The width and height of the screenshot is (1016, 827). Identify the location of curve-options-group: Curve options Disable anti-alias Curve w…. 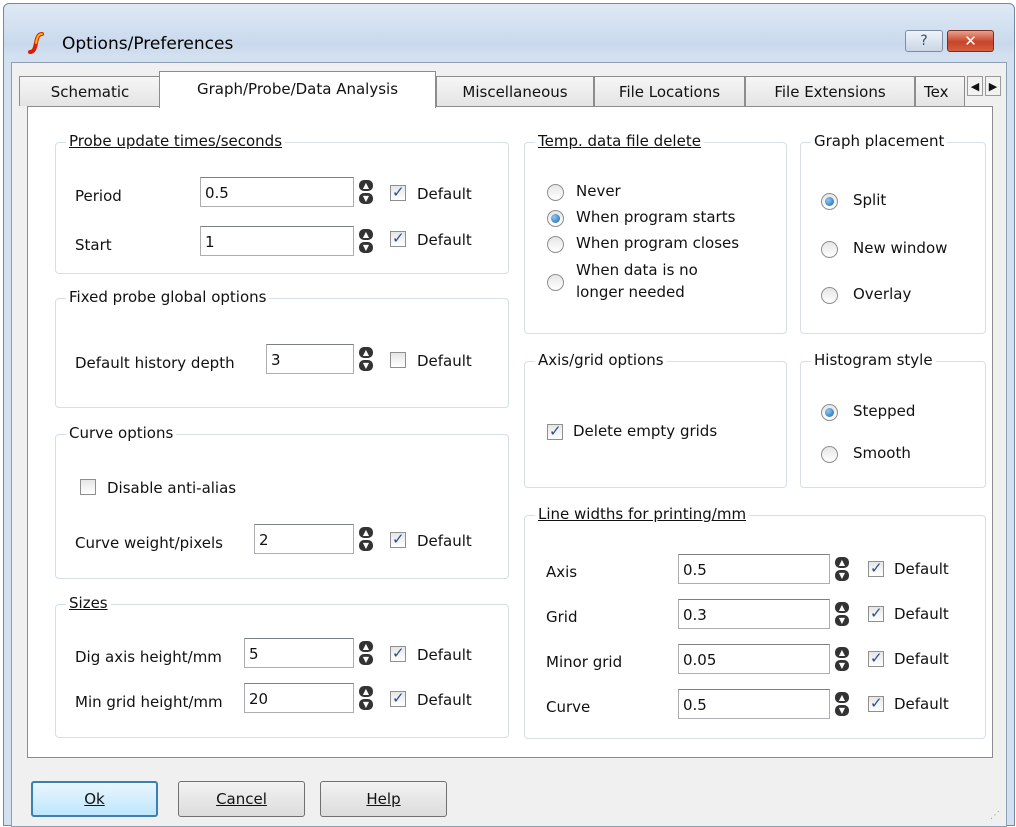
(282, 501).